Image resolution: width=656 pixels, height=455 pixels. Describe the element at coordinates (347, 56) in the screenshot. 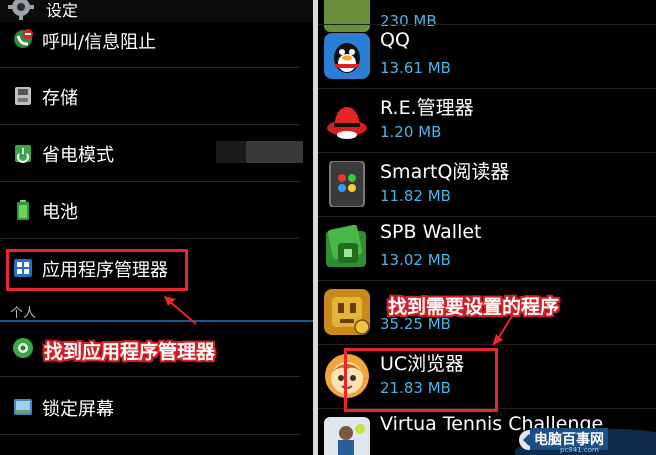

I see `qq-penguin-icon` at that location.